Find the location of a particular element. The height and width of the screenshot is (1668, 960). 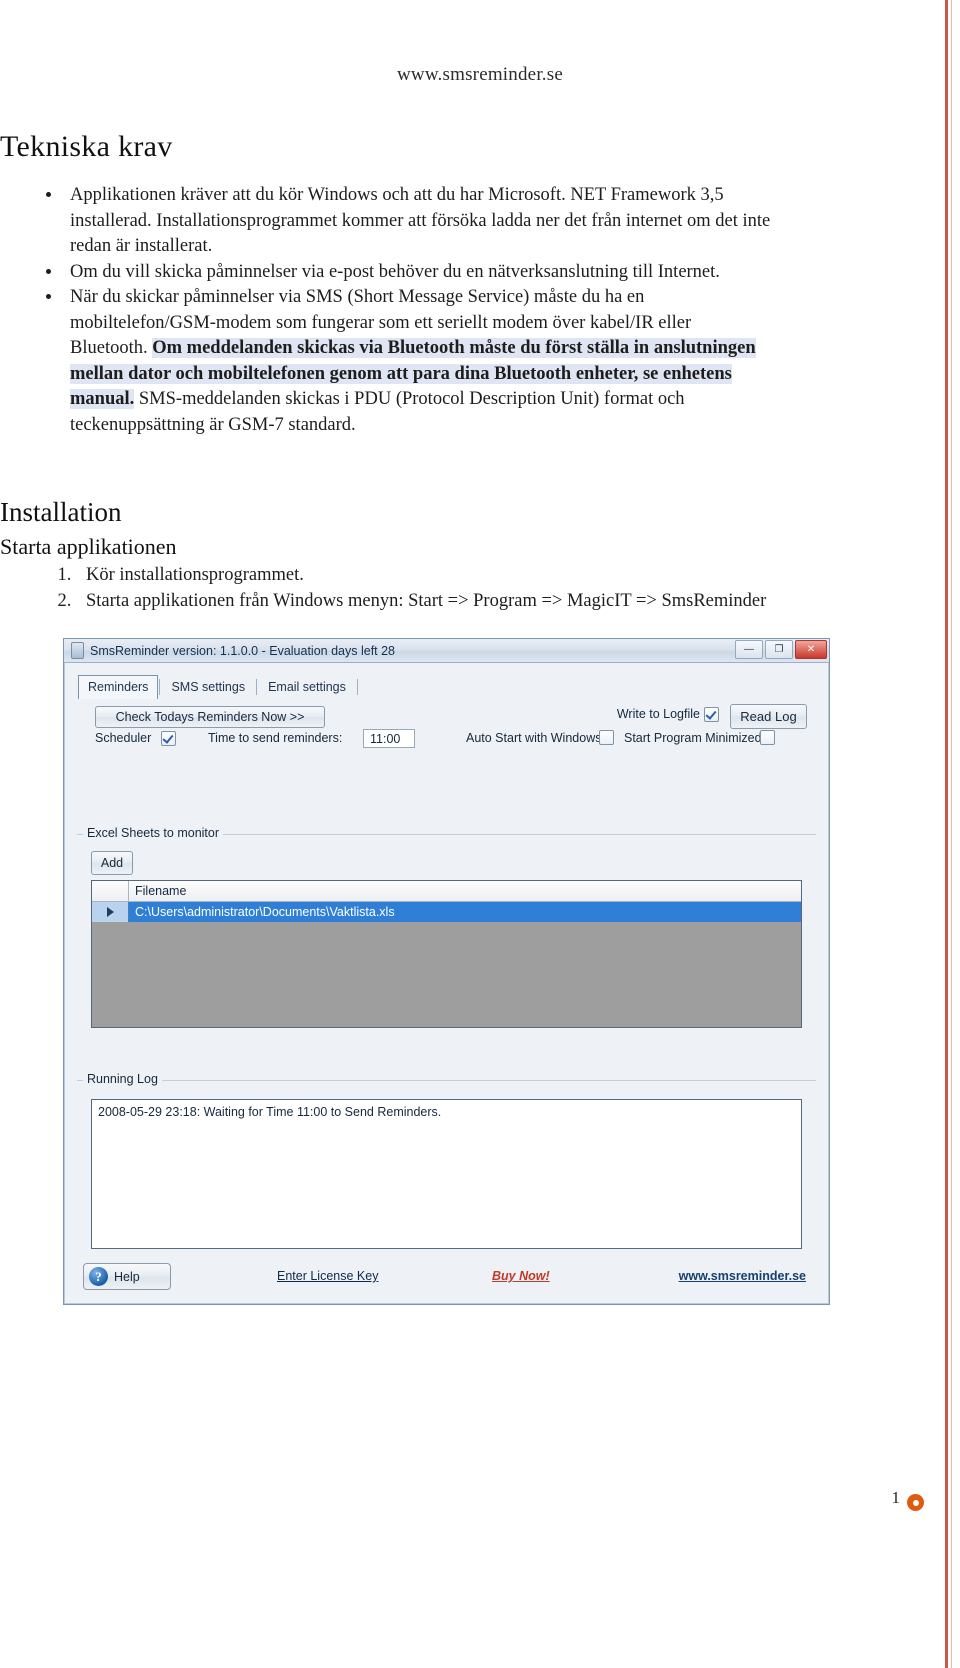

write-to-logfile-checkbox is located at coordinates (711, 714).